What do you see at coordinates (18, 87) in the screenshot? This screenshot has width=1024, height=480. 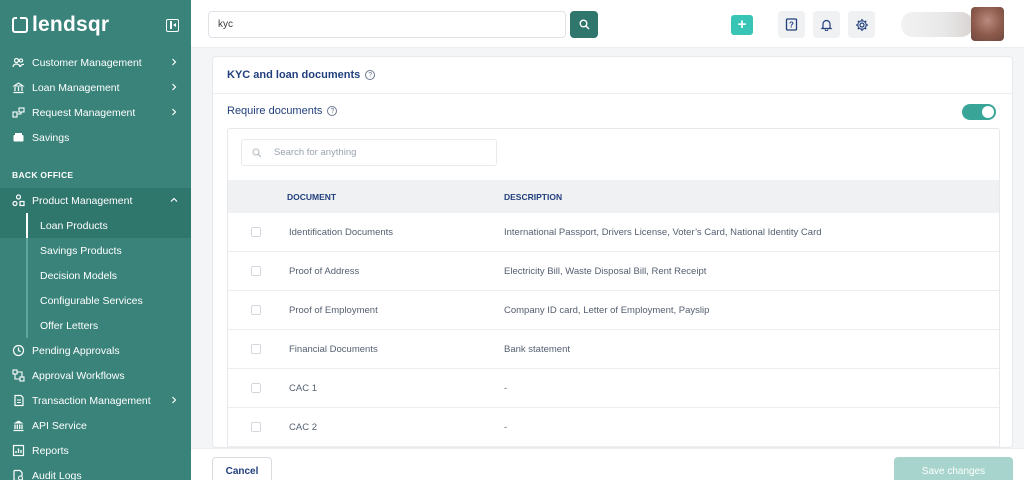 I see `loan-icon` at bounding box center [18, 87].